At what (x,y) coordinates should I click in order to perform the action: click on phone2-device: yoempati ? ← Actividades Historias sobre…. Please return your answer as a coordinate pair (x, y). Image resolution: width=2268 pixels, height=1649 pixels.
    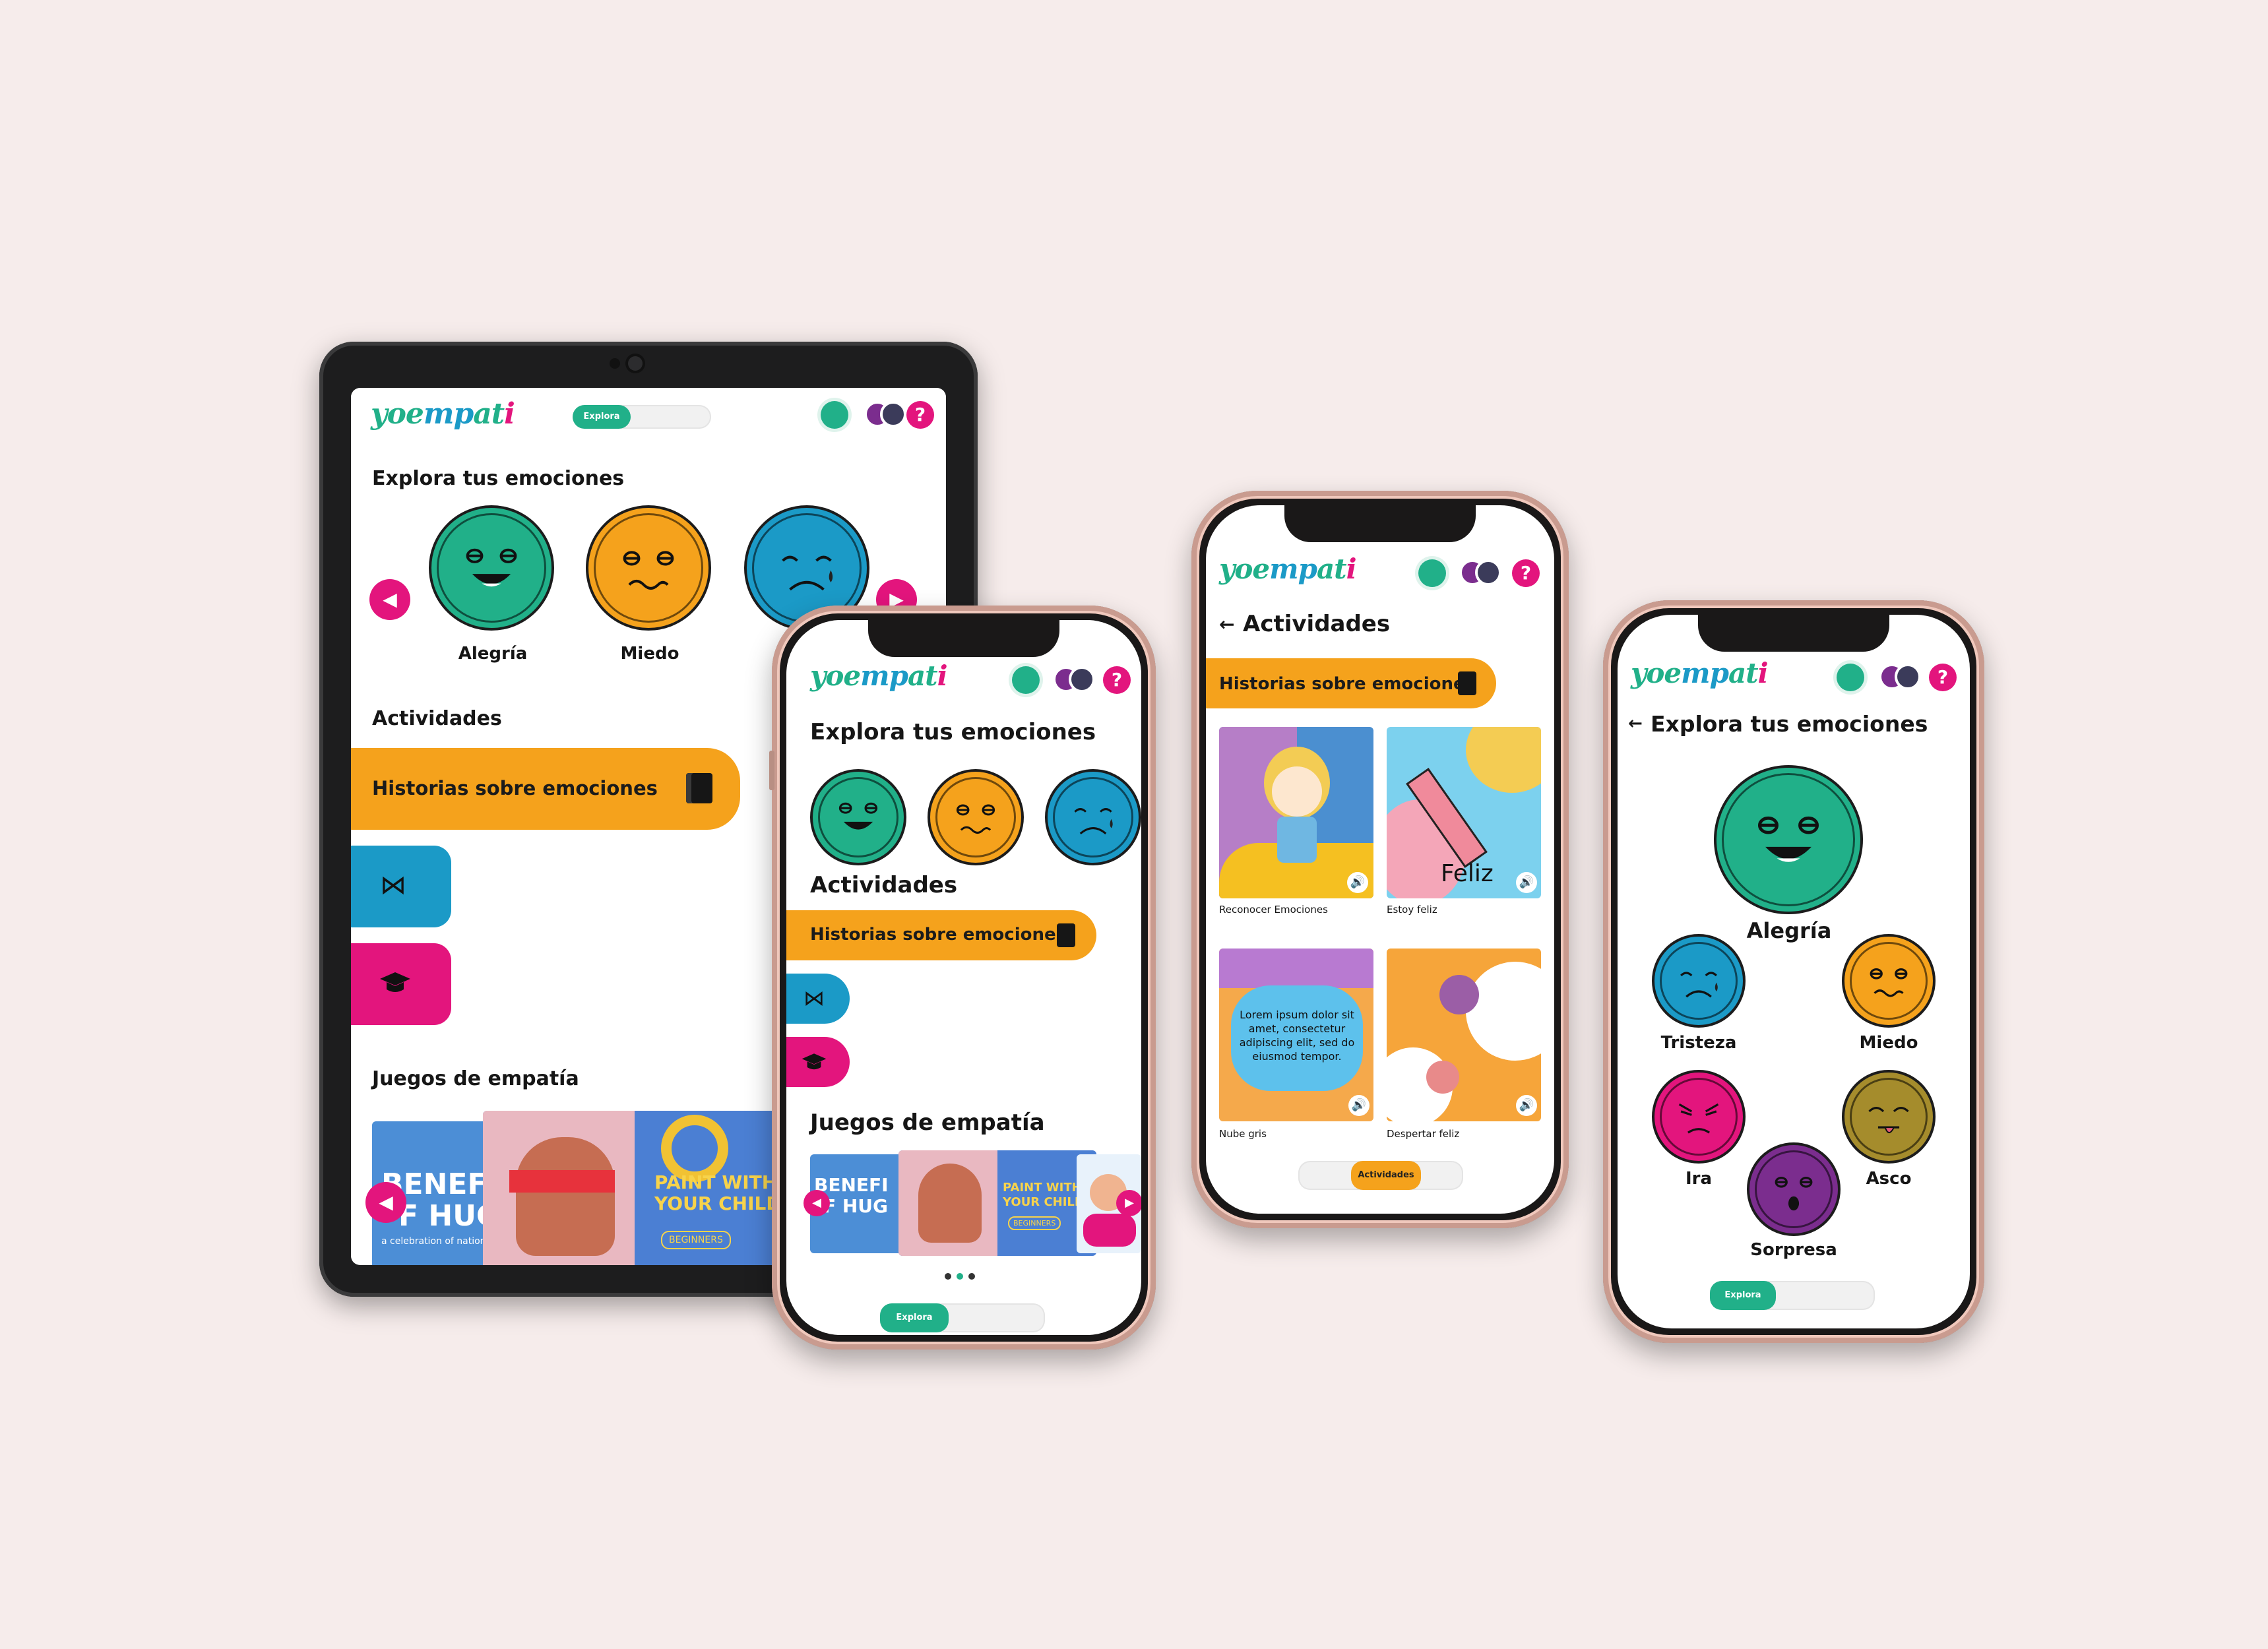
    Looking at the image, I should click on (1380, 859).